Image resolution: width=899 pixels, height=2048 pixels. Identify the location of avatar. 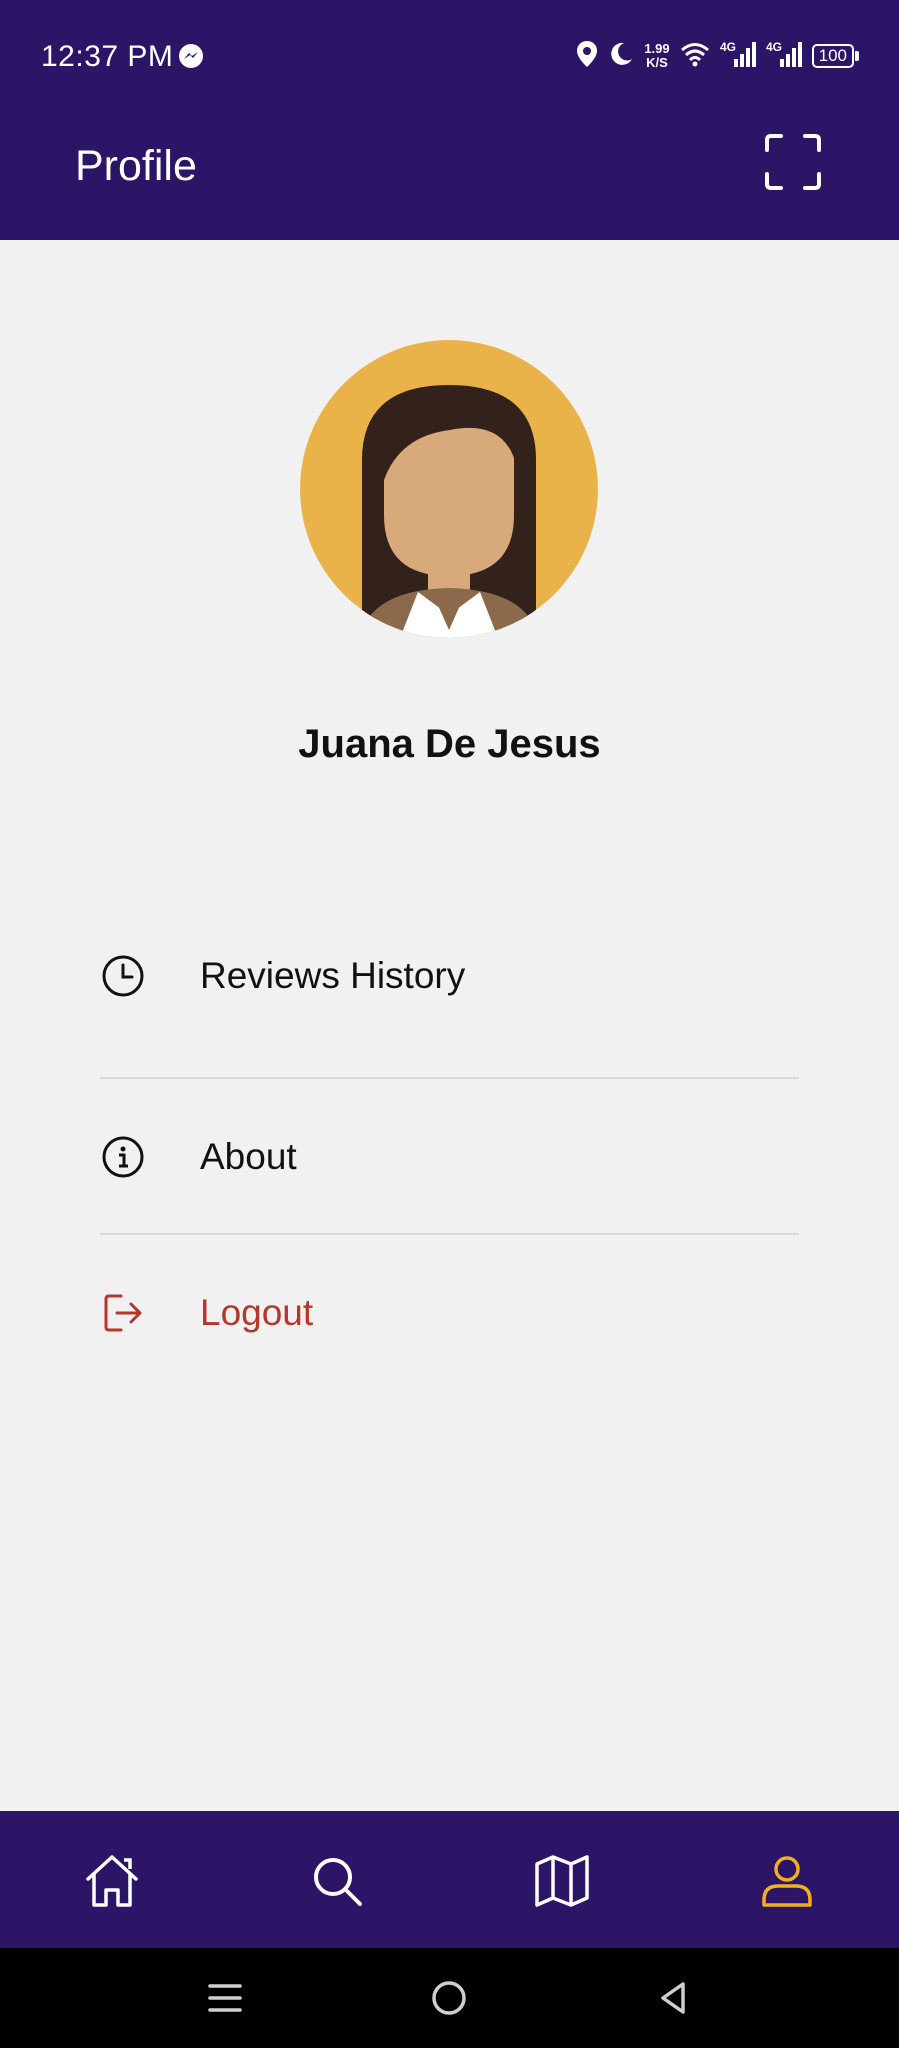
(449, 489).